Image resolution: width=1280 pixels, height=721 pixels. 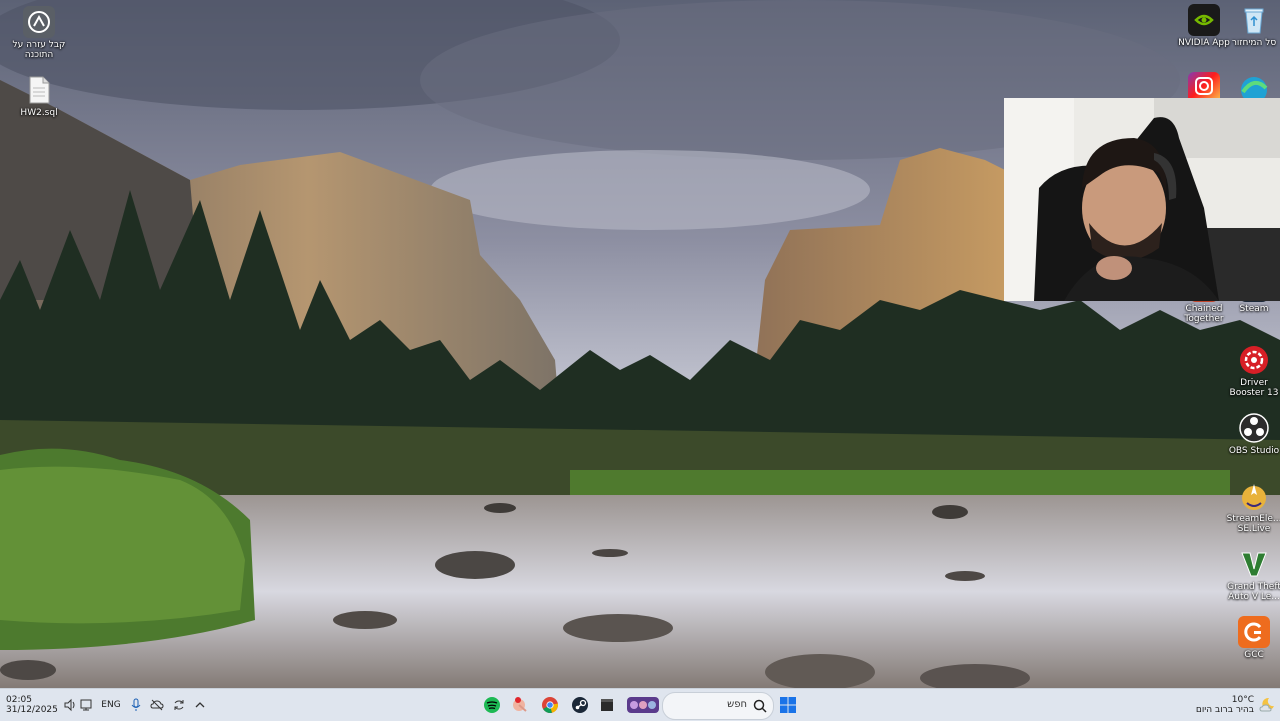 What do you see at coordinates (1254, 43) in the screenshot?
I see `desktop-icon-label: סל המיחזור` at bounding box center [1254, 43].